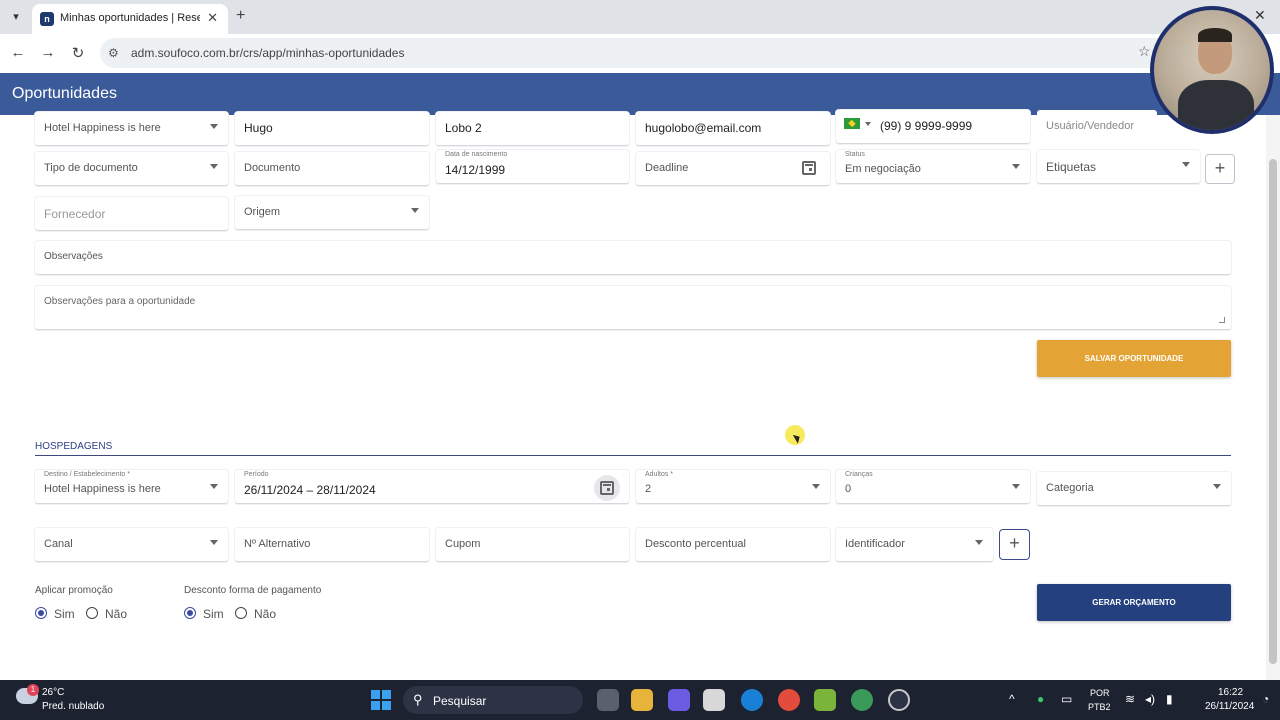  What do you see at coordinates (1265, 699) in the screenshot?
I see `notifications-bell-icon: ◔` at bounding box center [1265, 699].